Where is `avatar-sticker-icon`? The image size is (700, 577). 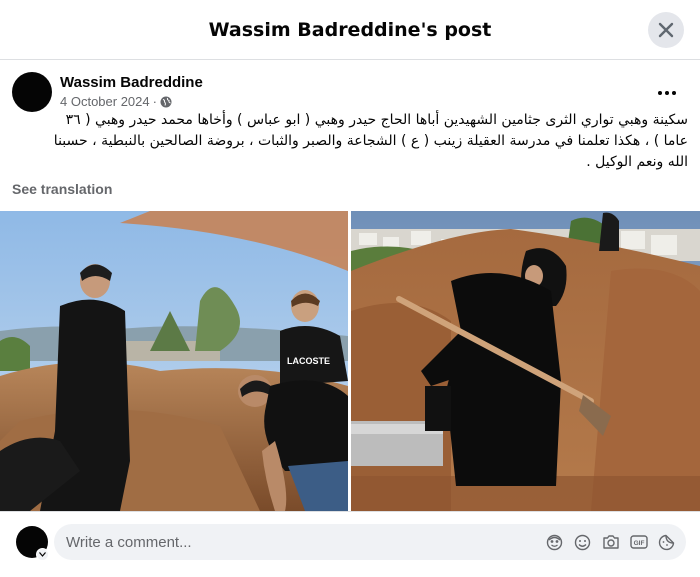
avatar-sticker-icon is located at coordinates (554, 542).